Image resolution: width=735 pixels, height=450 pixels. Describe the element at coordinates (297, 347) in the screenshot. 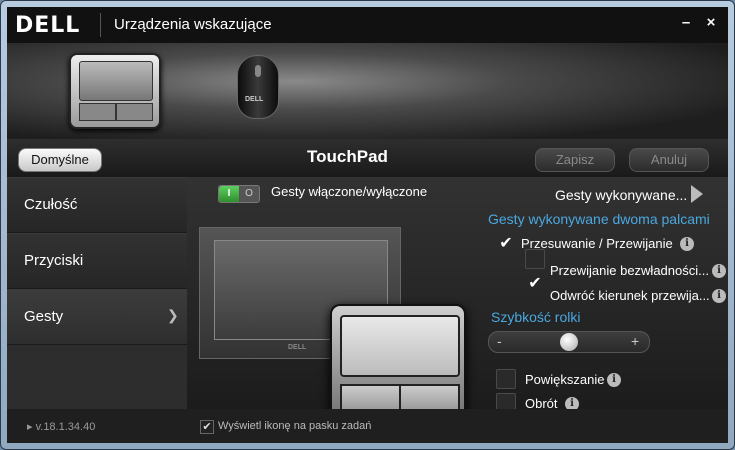

I see `preview-brand: DELL` at that location.